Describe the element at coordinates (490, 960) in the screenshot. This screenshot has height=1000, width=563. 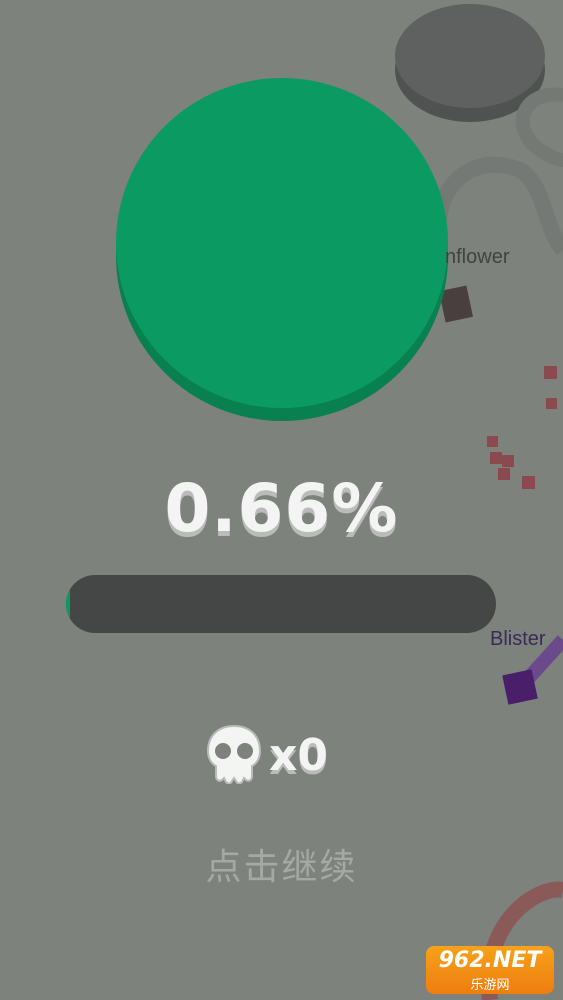
I see `watermark-main: 962.NET` at that location.